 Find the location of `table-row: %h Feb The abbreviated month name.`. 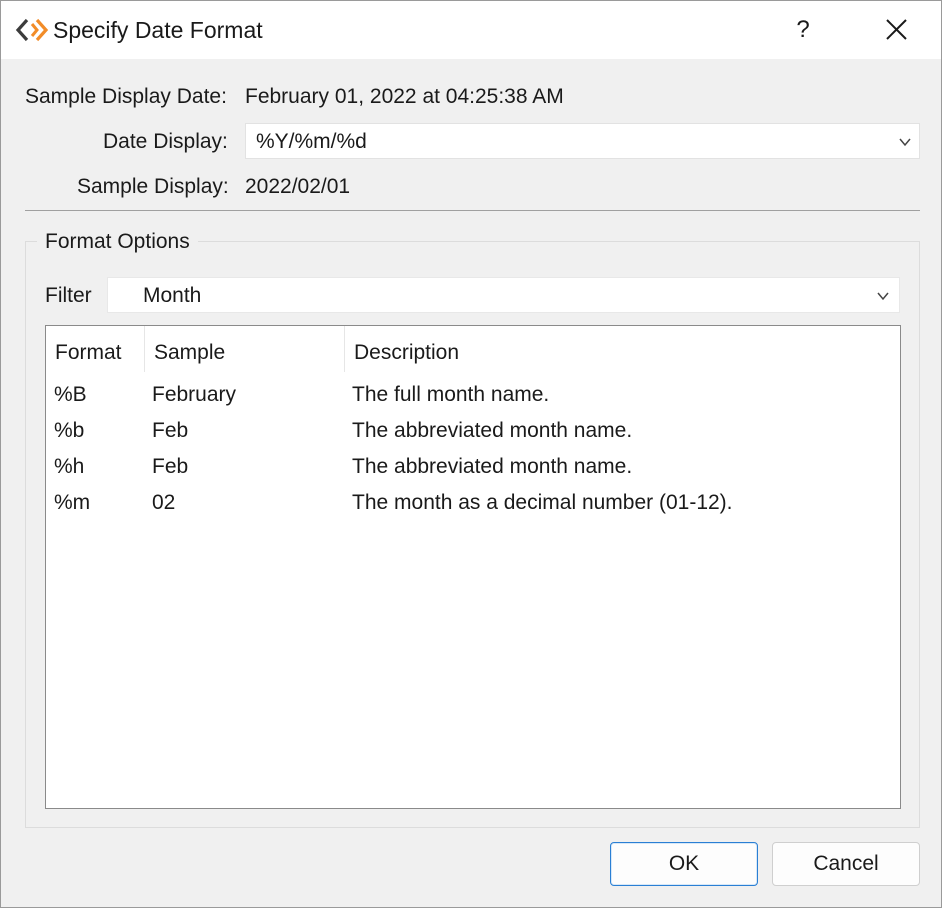

table-row: %h Feb The abbreviated month name. is located at coordinates (473, 467).